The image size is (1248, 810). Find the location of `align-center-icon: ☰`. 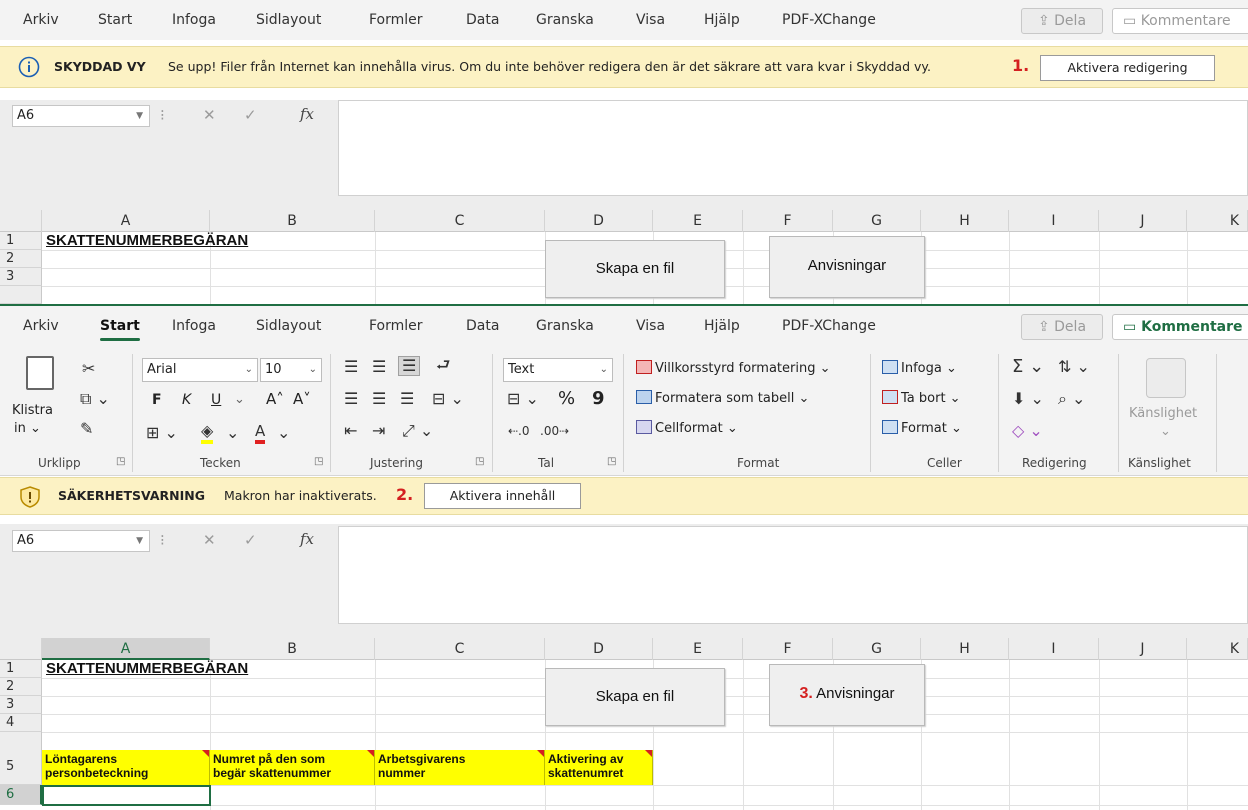

align-center-icon: ☰ is located at coordinates (379, 399).